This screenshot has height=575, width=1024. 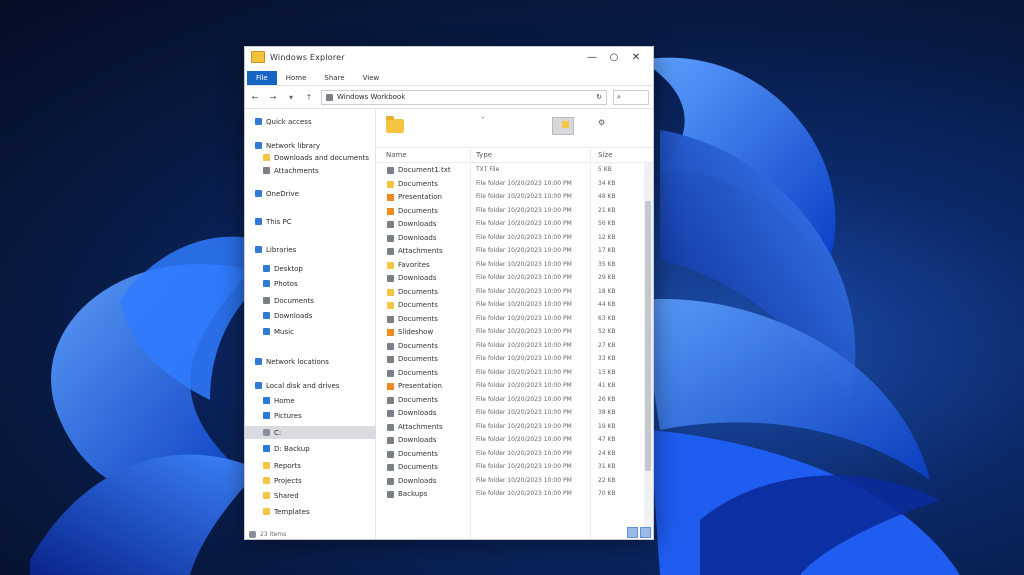 What do you see at coordinates (281, 249) in the screenshot?
I see `sidebar-item-label: Libraries` at bounding box center [281, 249].